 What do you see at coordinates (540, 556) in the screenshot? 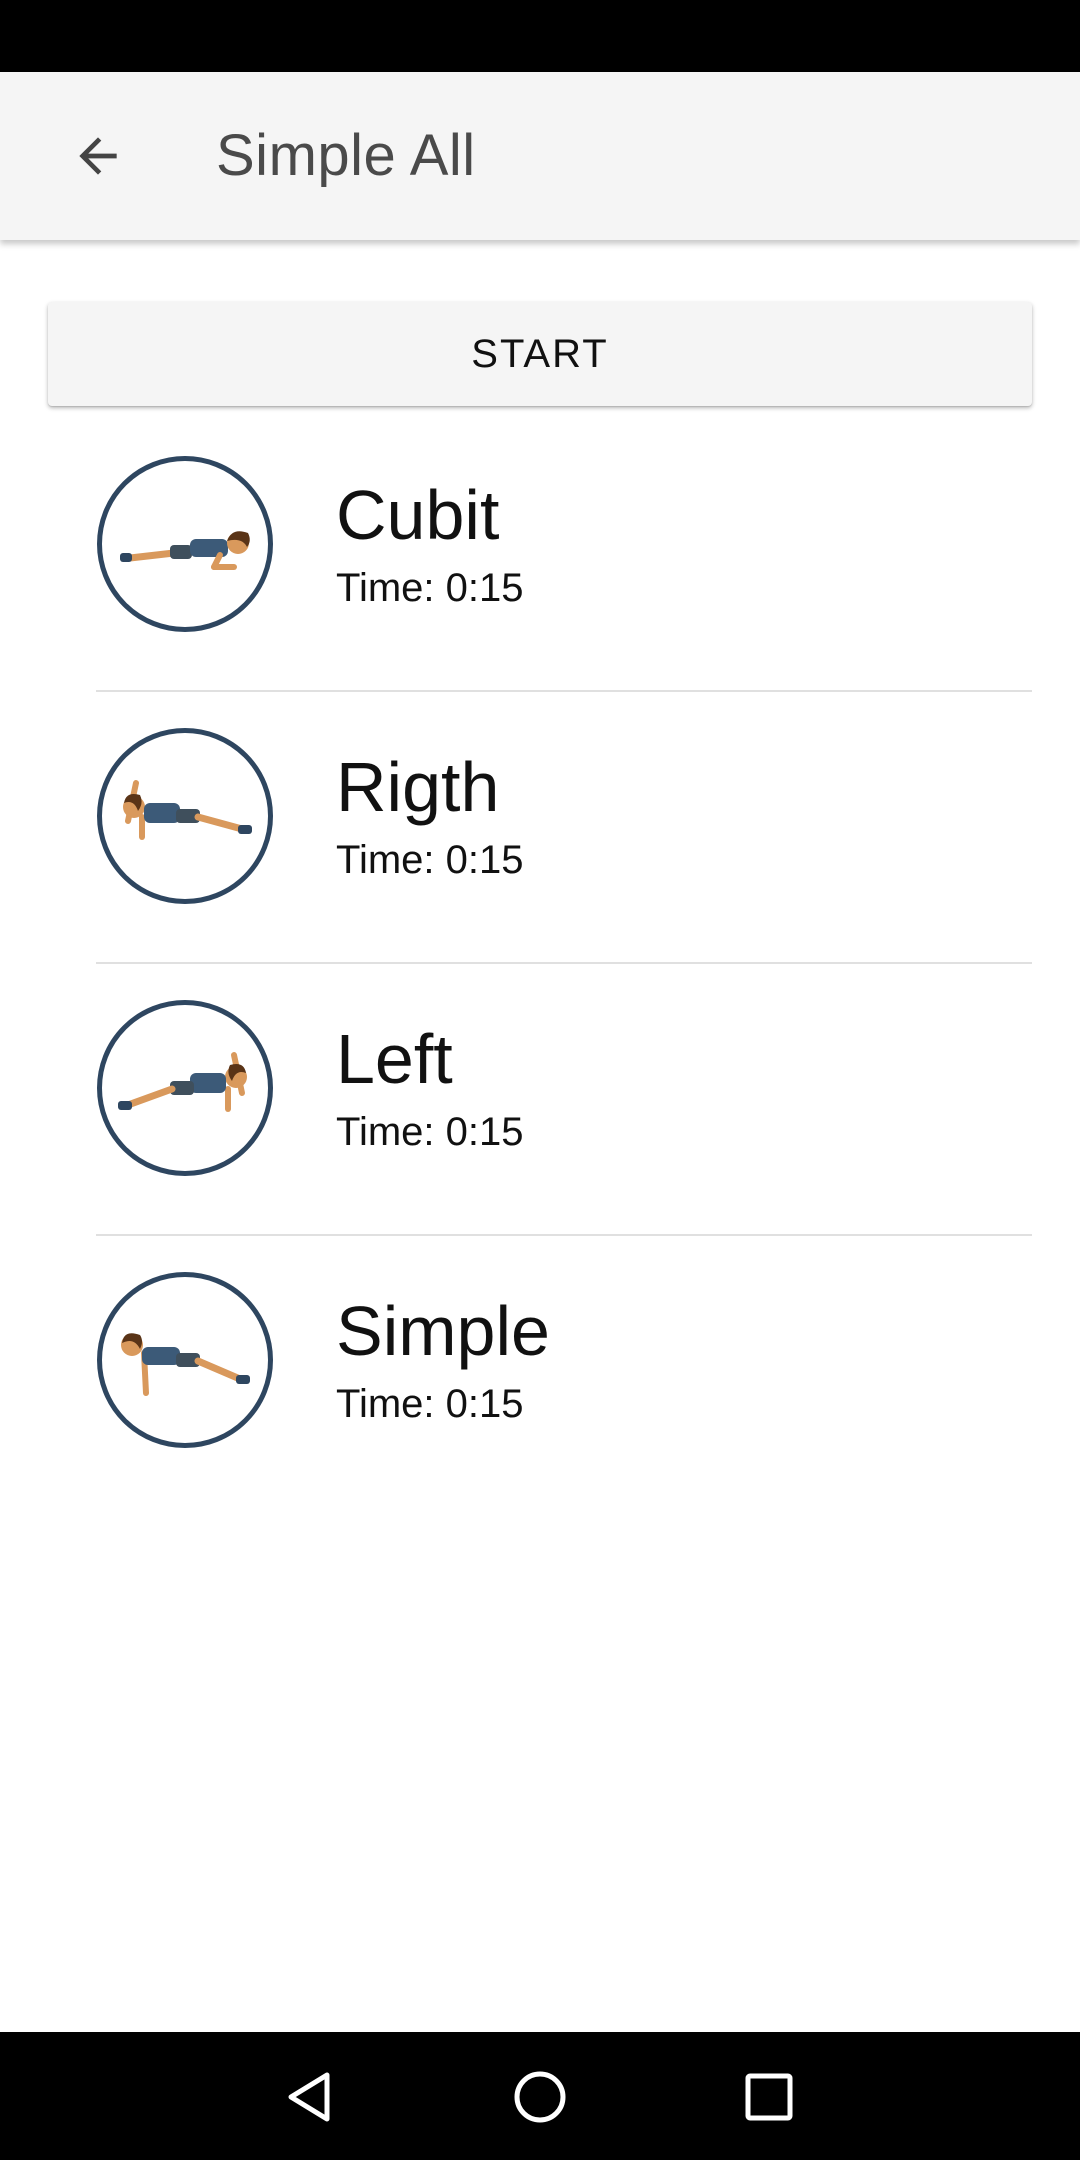
I see `list-item: Cubit Time: 0:15` at bounding box center [540, 556].